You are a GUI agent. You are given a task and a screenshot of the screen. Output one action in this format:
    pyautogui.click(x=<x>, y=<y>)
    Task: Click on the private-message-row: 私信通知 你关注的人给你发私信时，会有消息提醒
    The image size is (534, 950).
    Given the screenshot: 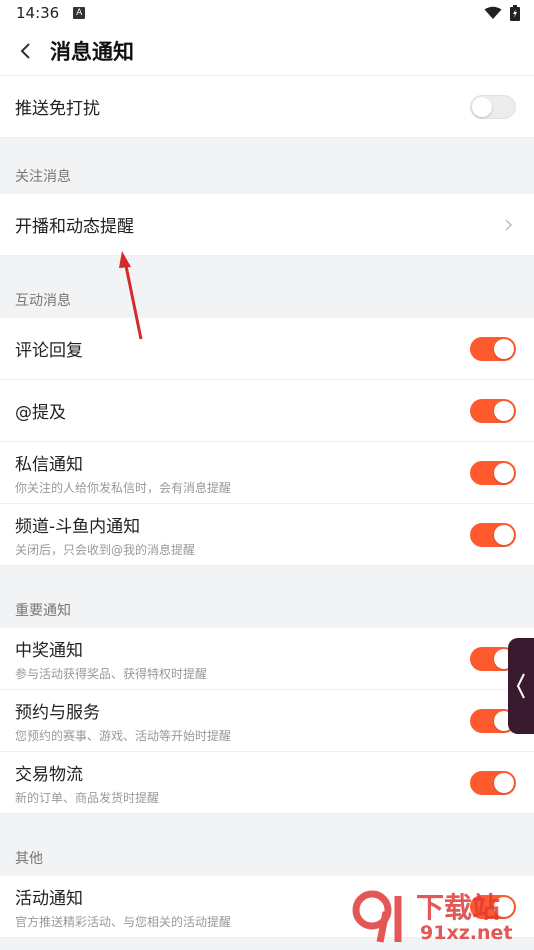 What is the action you would take?
    pyautogui.click(x=267, y=473)
    